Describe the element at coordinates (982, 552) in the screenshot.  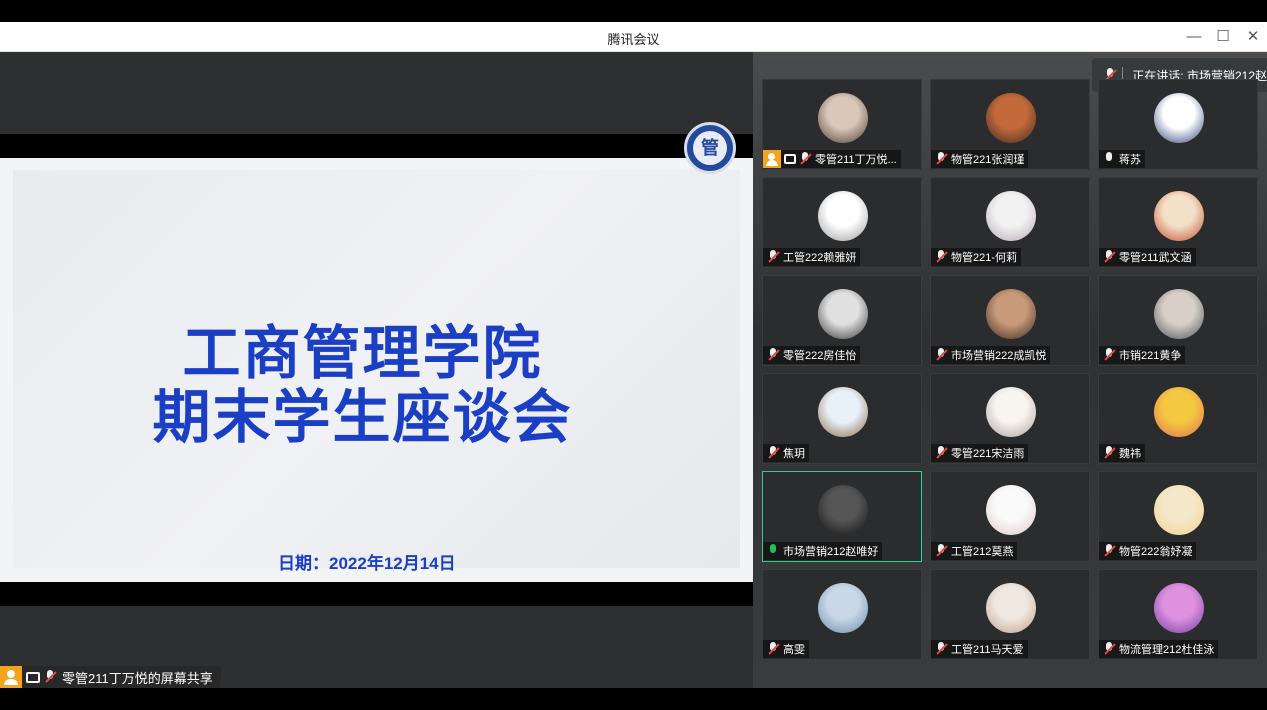
I see `participant-name: 工管212莫燕` at that location.